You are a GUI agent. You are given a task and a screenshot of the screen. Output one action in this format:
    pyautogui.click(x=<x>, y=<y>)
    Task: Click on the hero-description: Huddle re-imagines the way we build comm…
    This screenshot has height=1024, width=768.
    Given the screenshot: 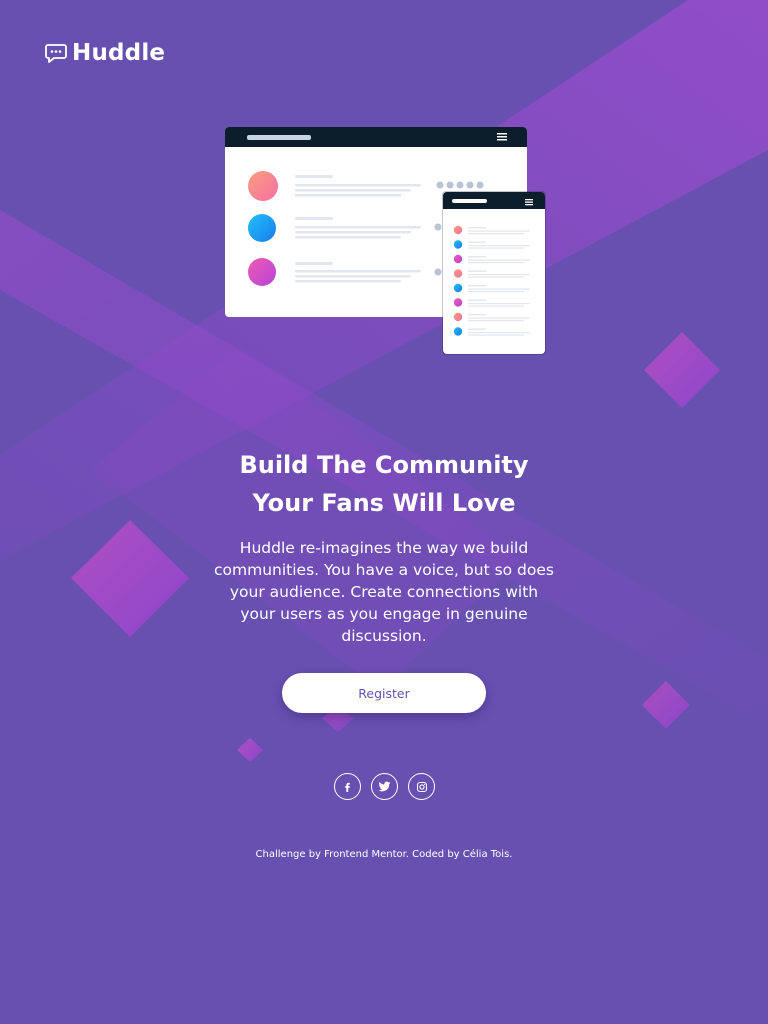 What is the action you would take?
    pyautogui.click(x=384, y=592)
    